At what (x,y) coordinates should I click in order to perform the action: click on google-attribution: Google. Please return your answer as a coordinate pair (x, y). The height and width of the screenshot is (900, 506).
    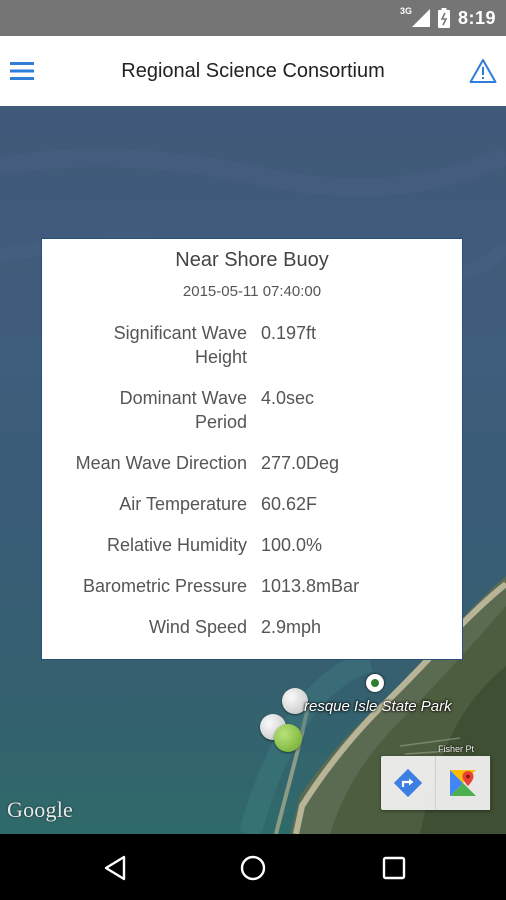
    Looking at the image, I should click on (40, 809).